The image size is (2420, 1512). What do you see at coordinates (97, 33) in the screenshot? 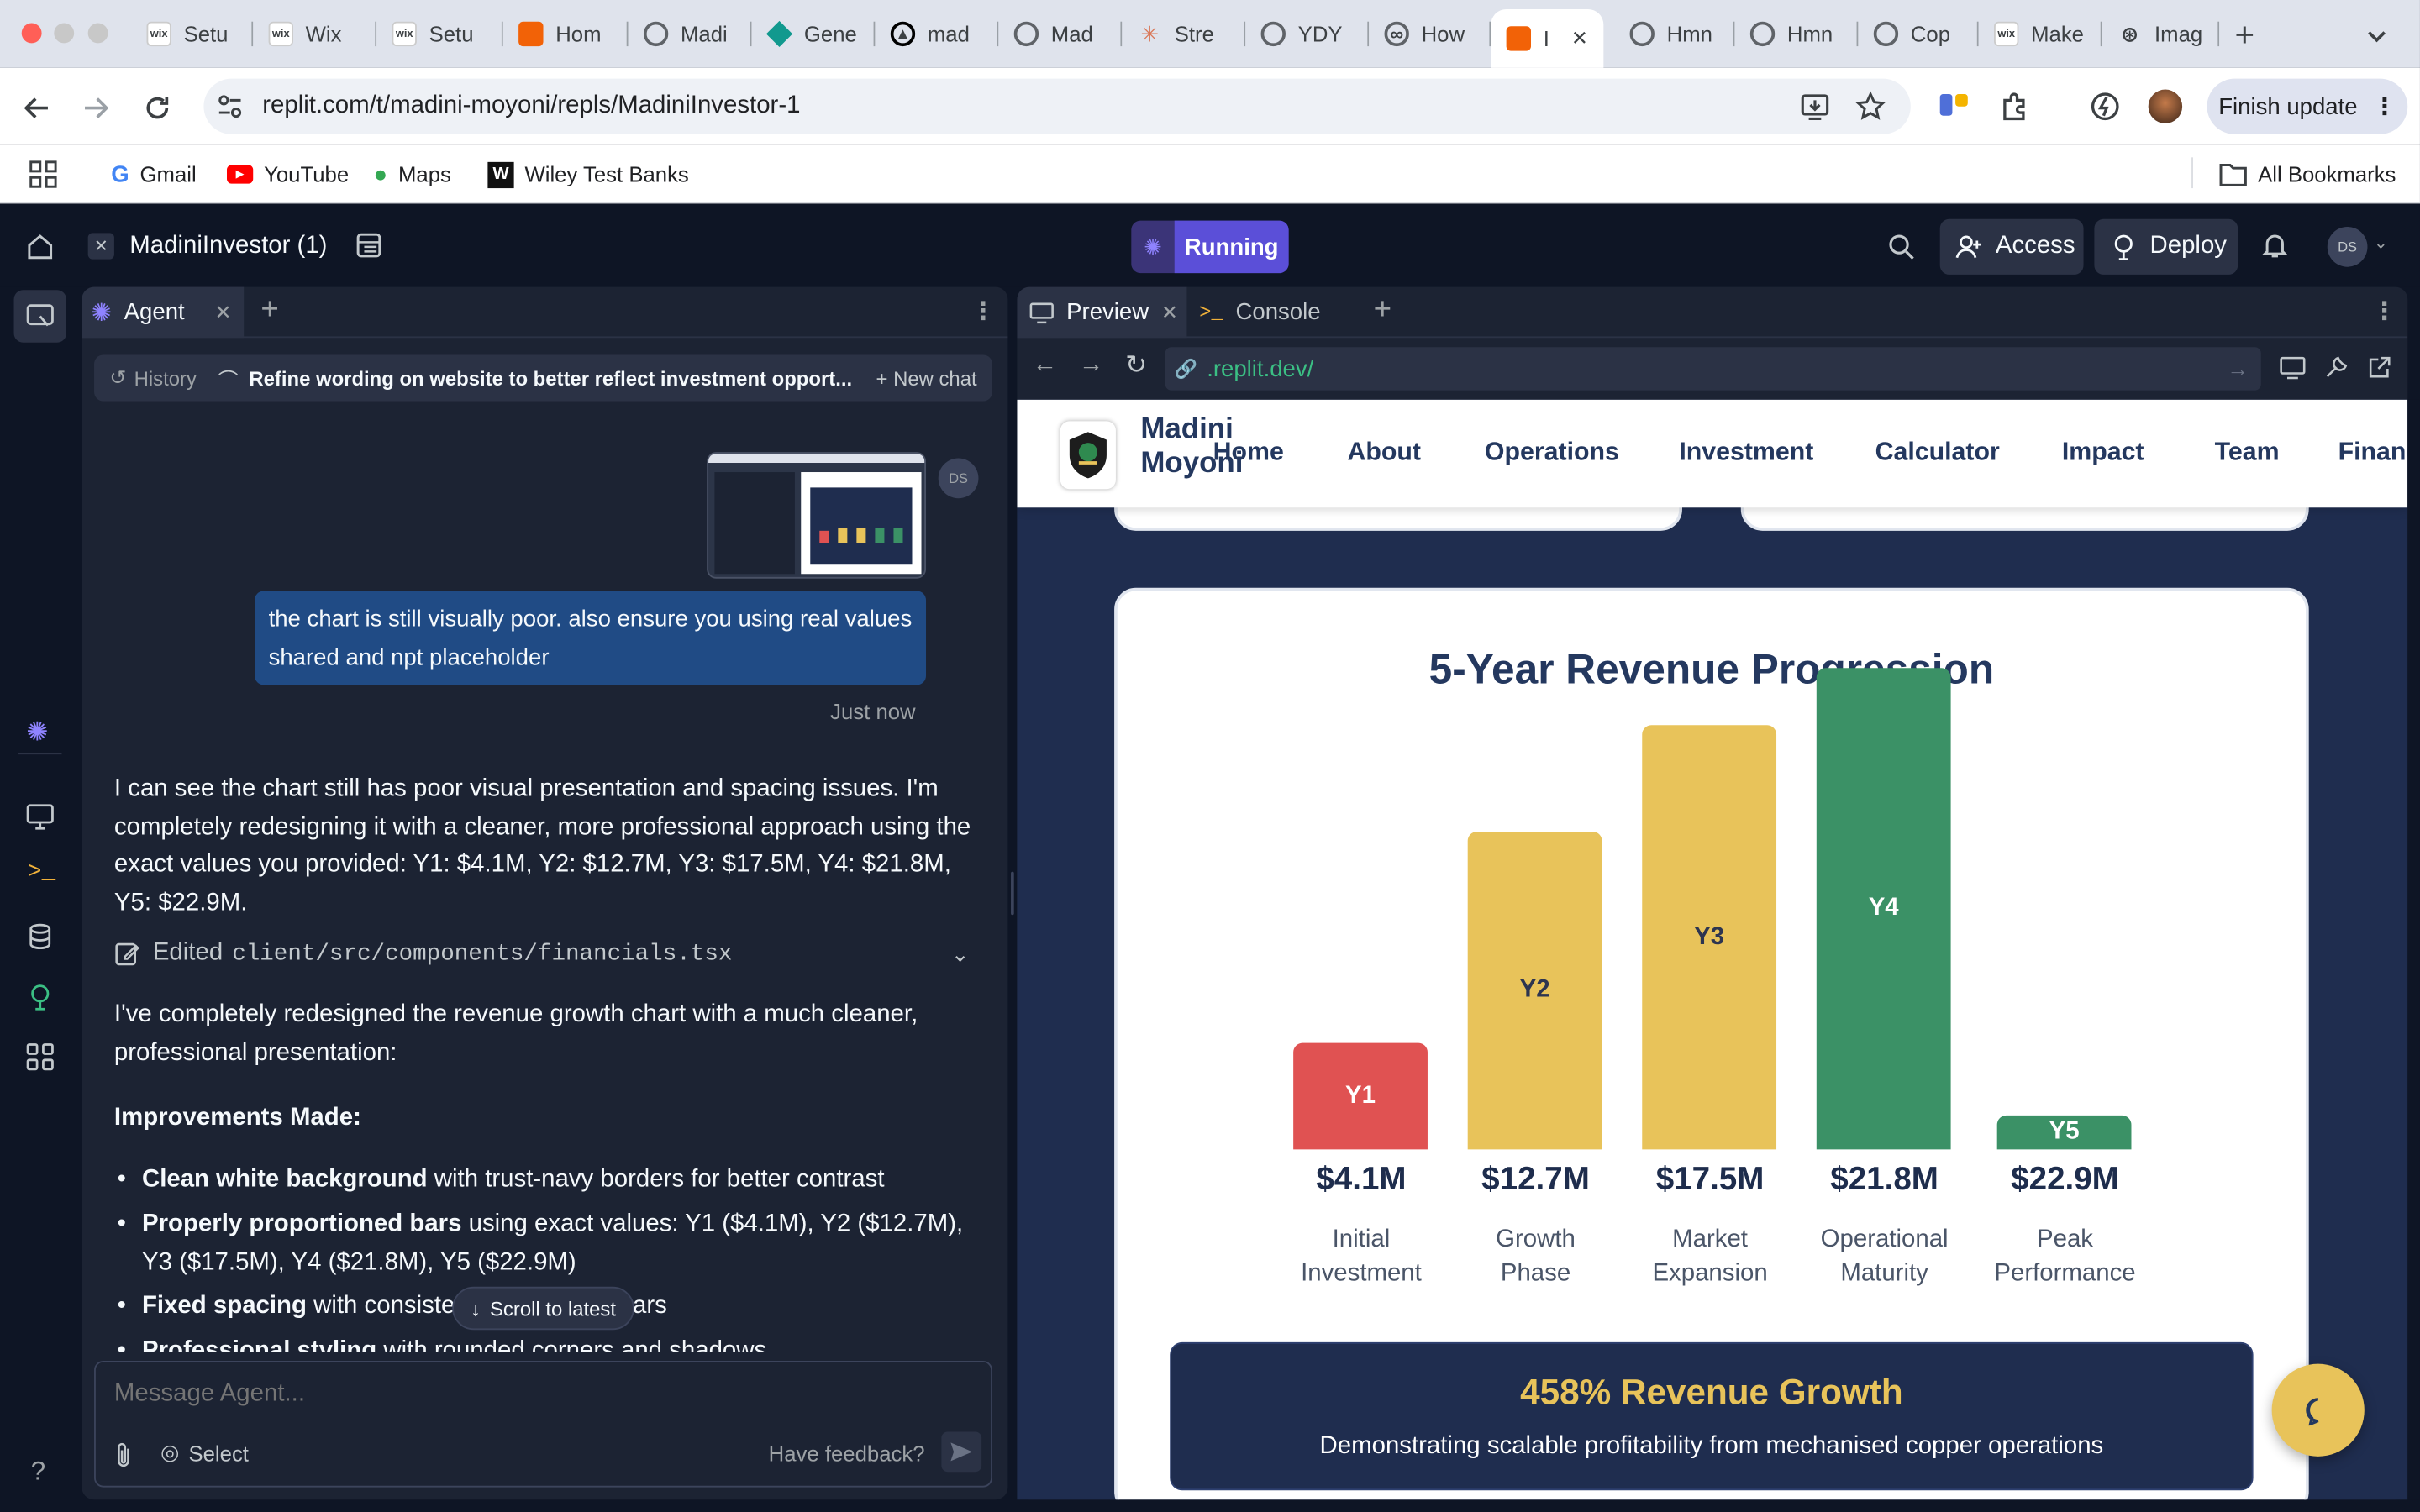
I see `maximize-window-button` at bounding box center [97, 33].